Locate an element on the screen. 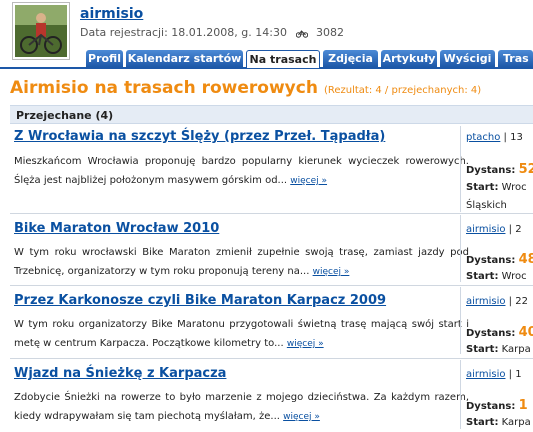 The height and width of the screenshot is (432, 533). author-extra: | 13 is located at coordinates (513, 137).